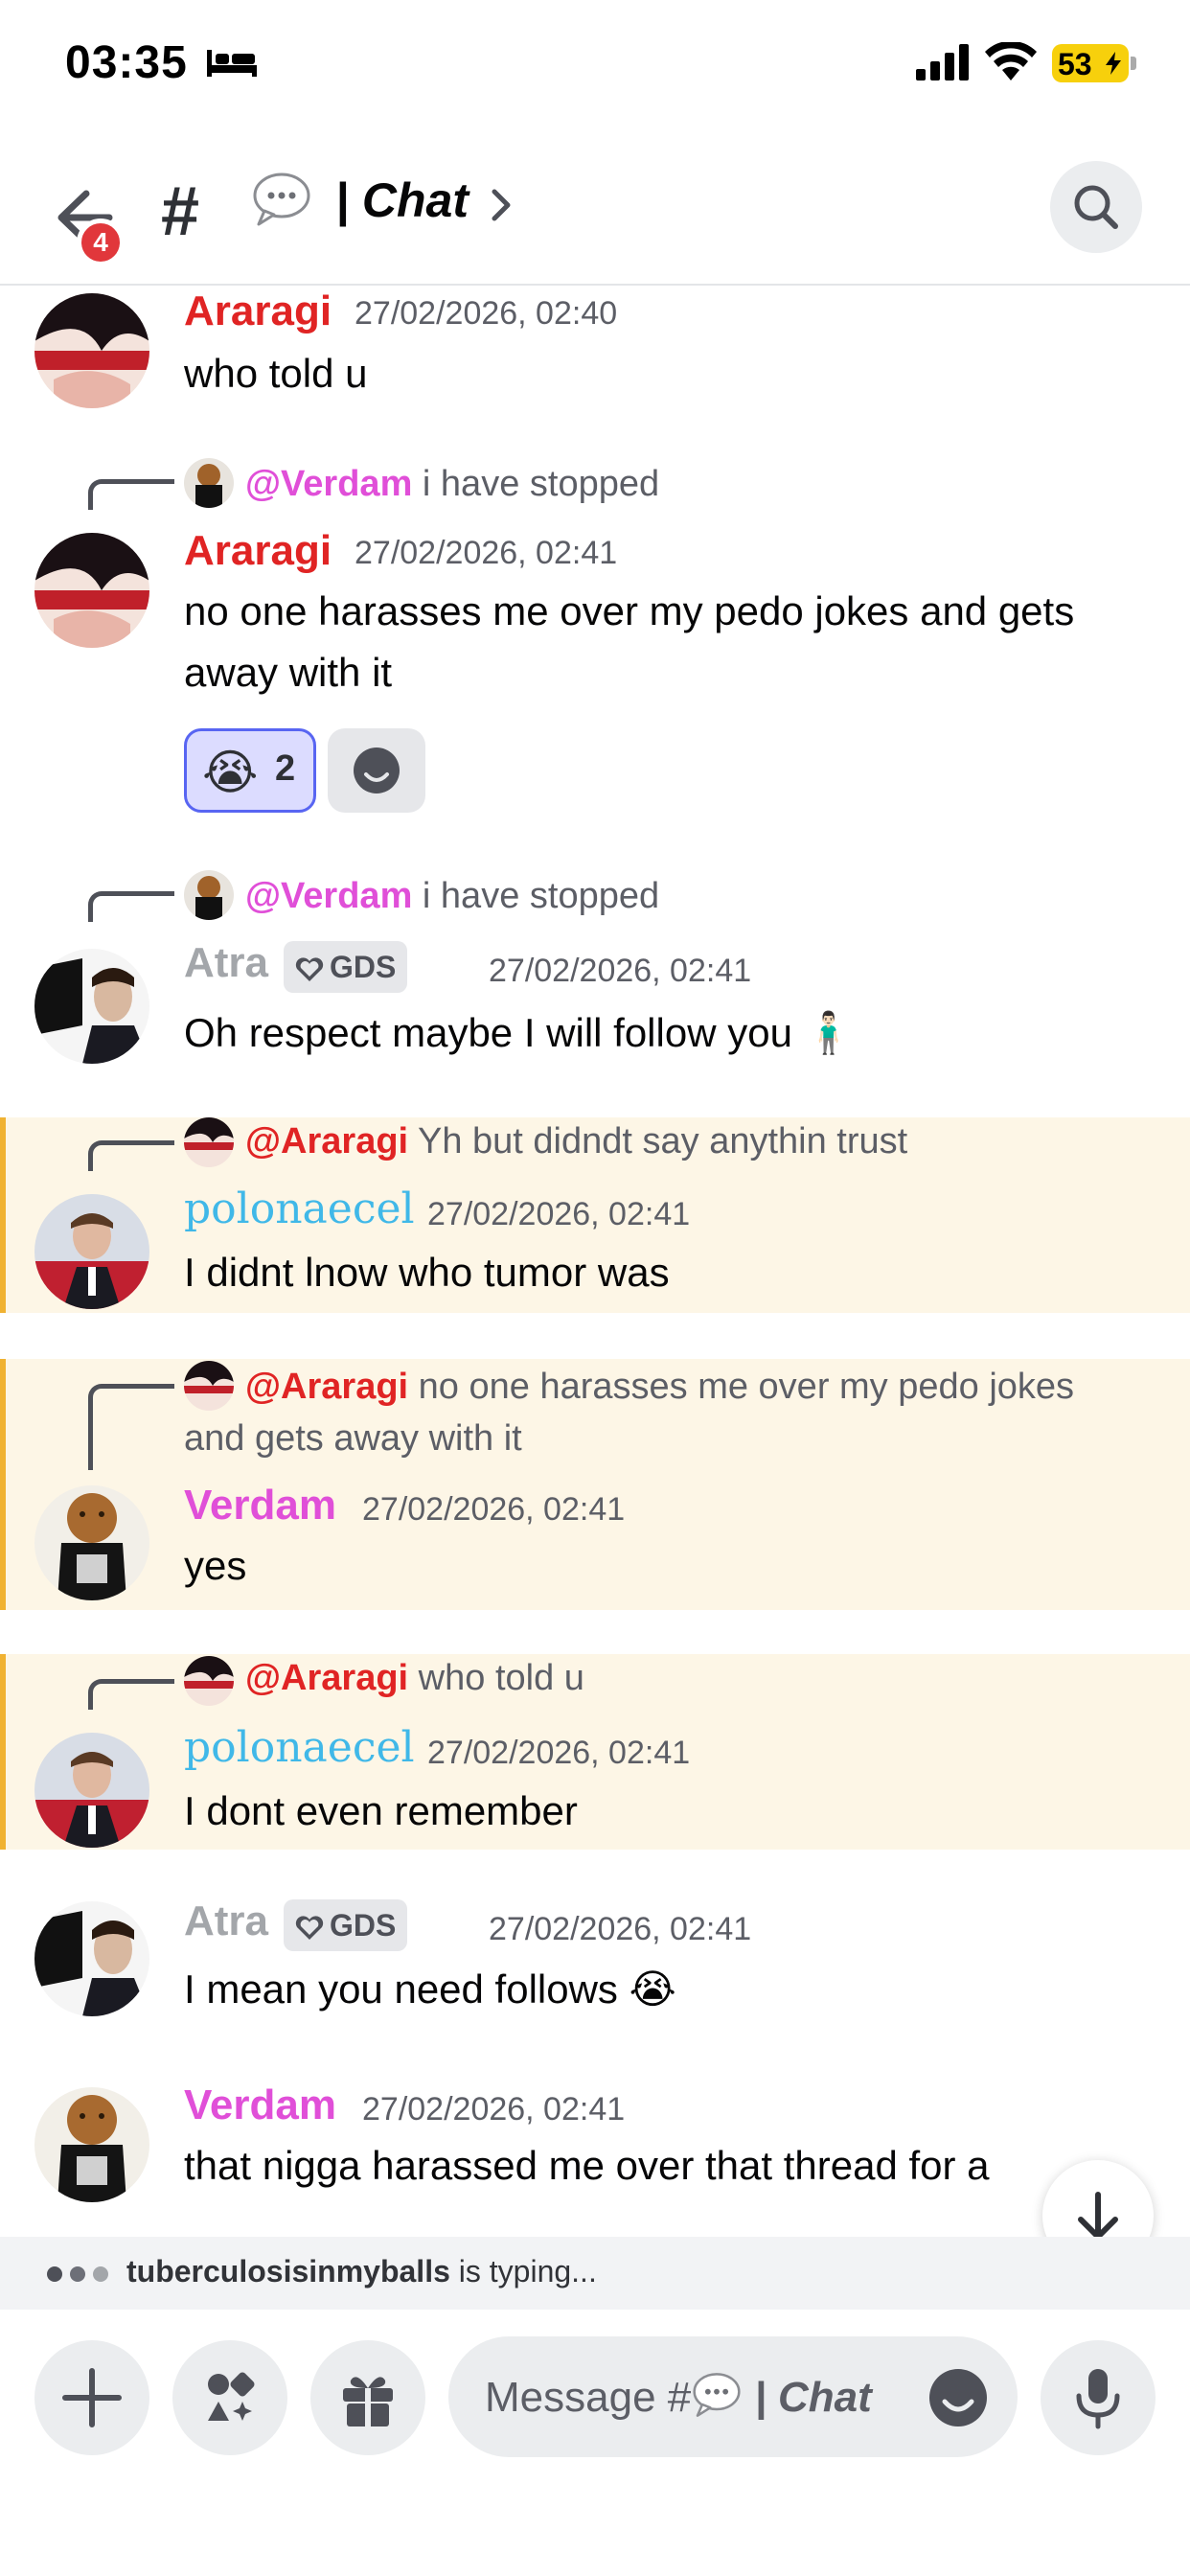 The width and height of the screenshot is (1190, 2576). Describe the element at coordinates (232, 63) in the screenshot. I see `bed-icon` at that location.